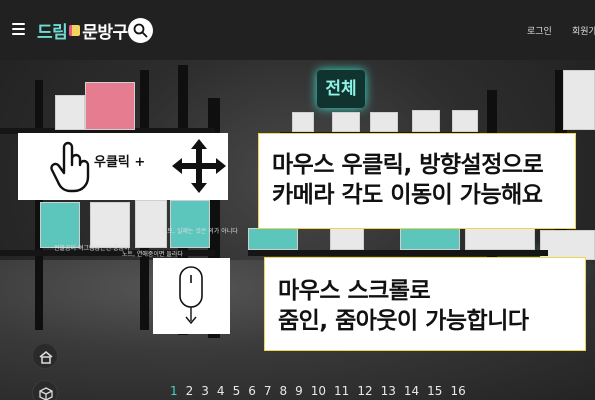  I want to click on scroll-hint-line1: 마우스 스크롤로, so click(354, 291).